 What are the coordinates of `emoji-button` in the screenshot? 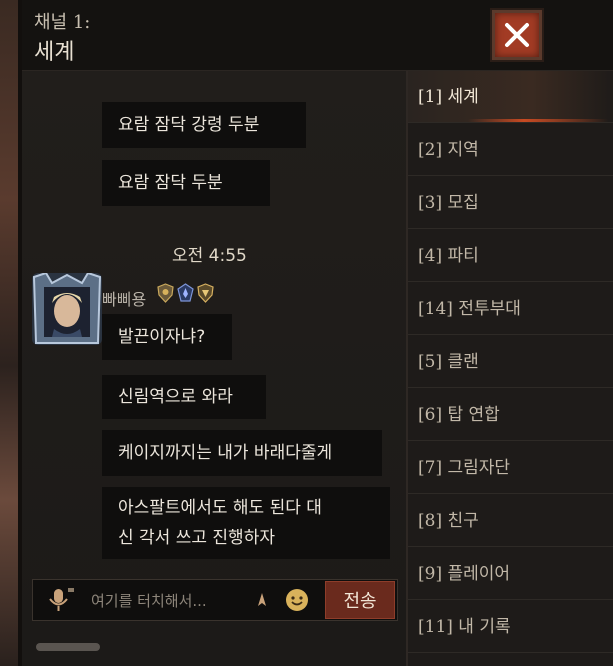 It's located at (297, 600).